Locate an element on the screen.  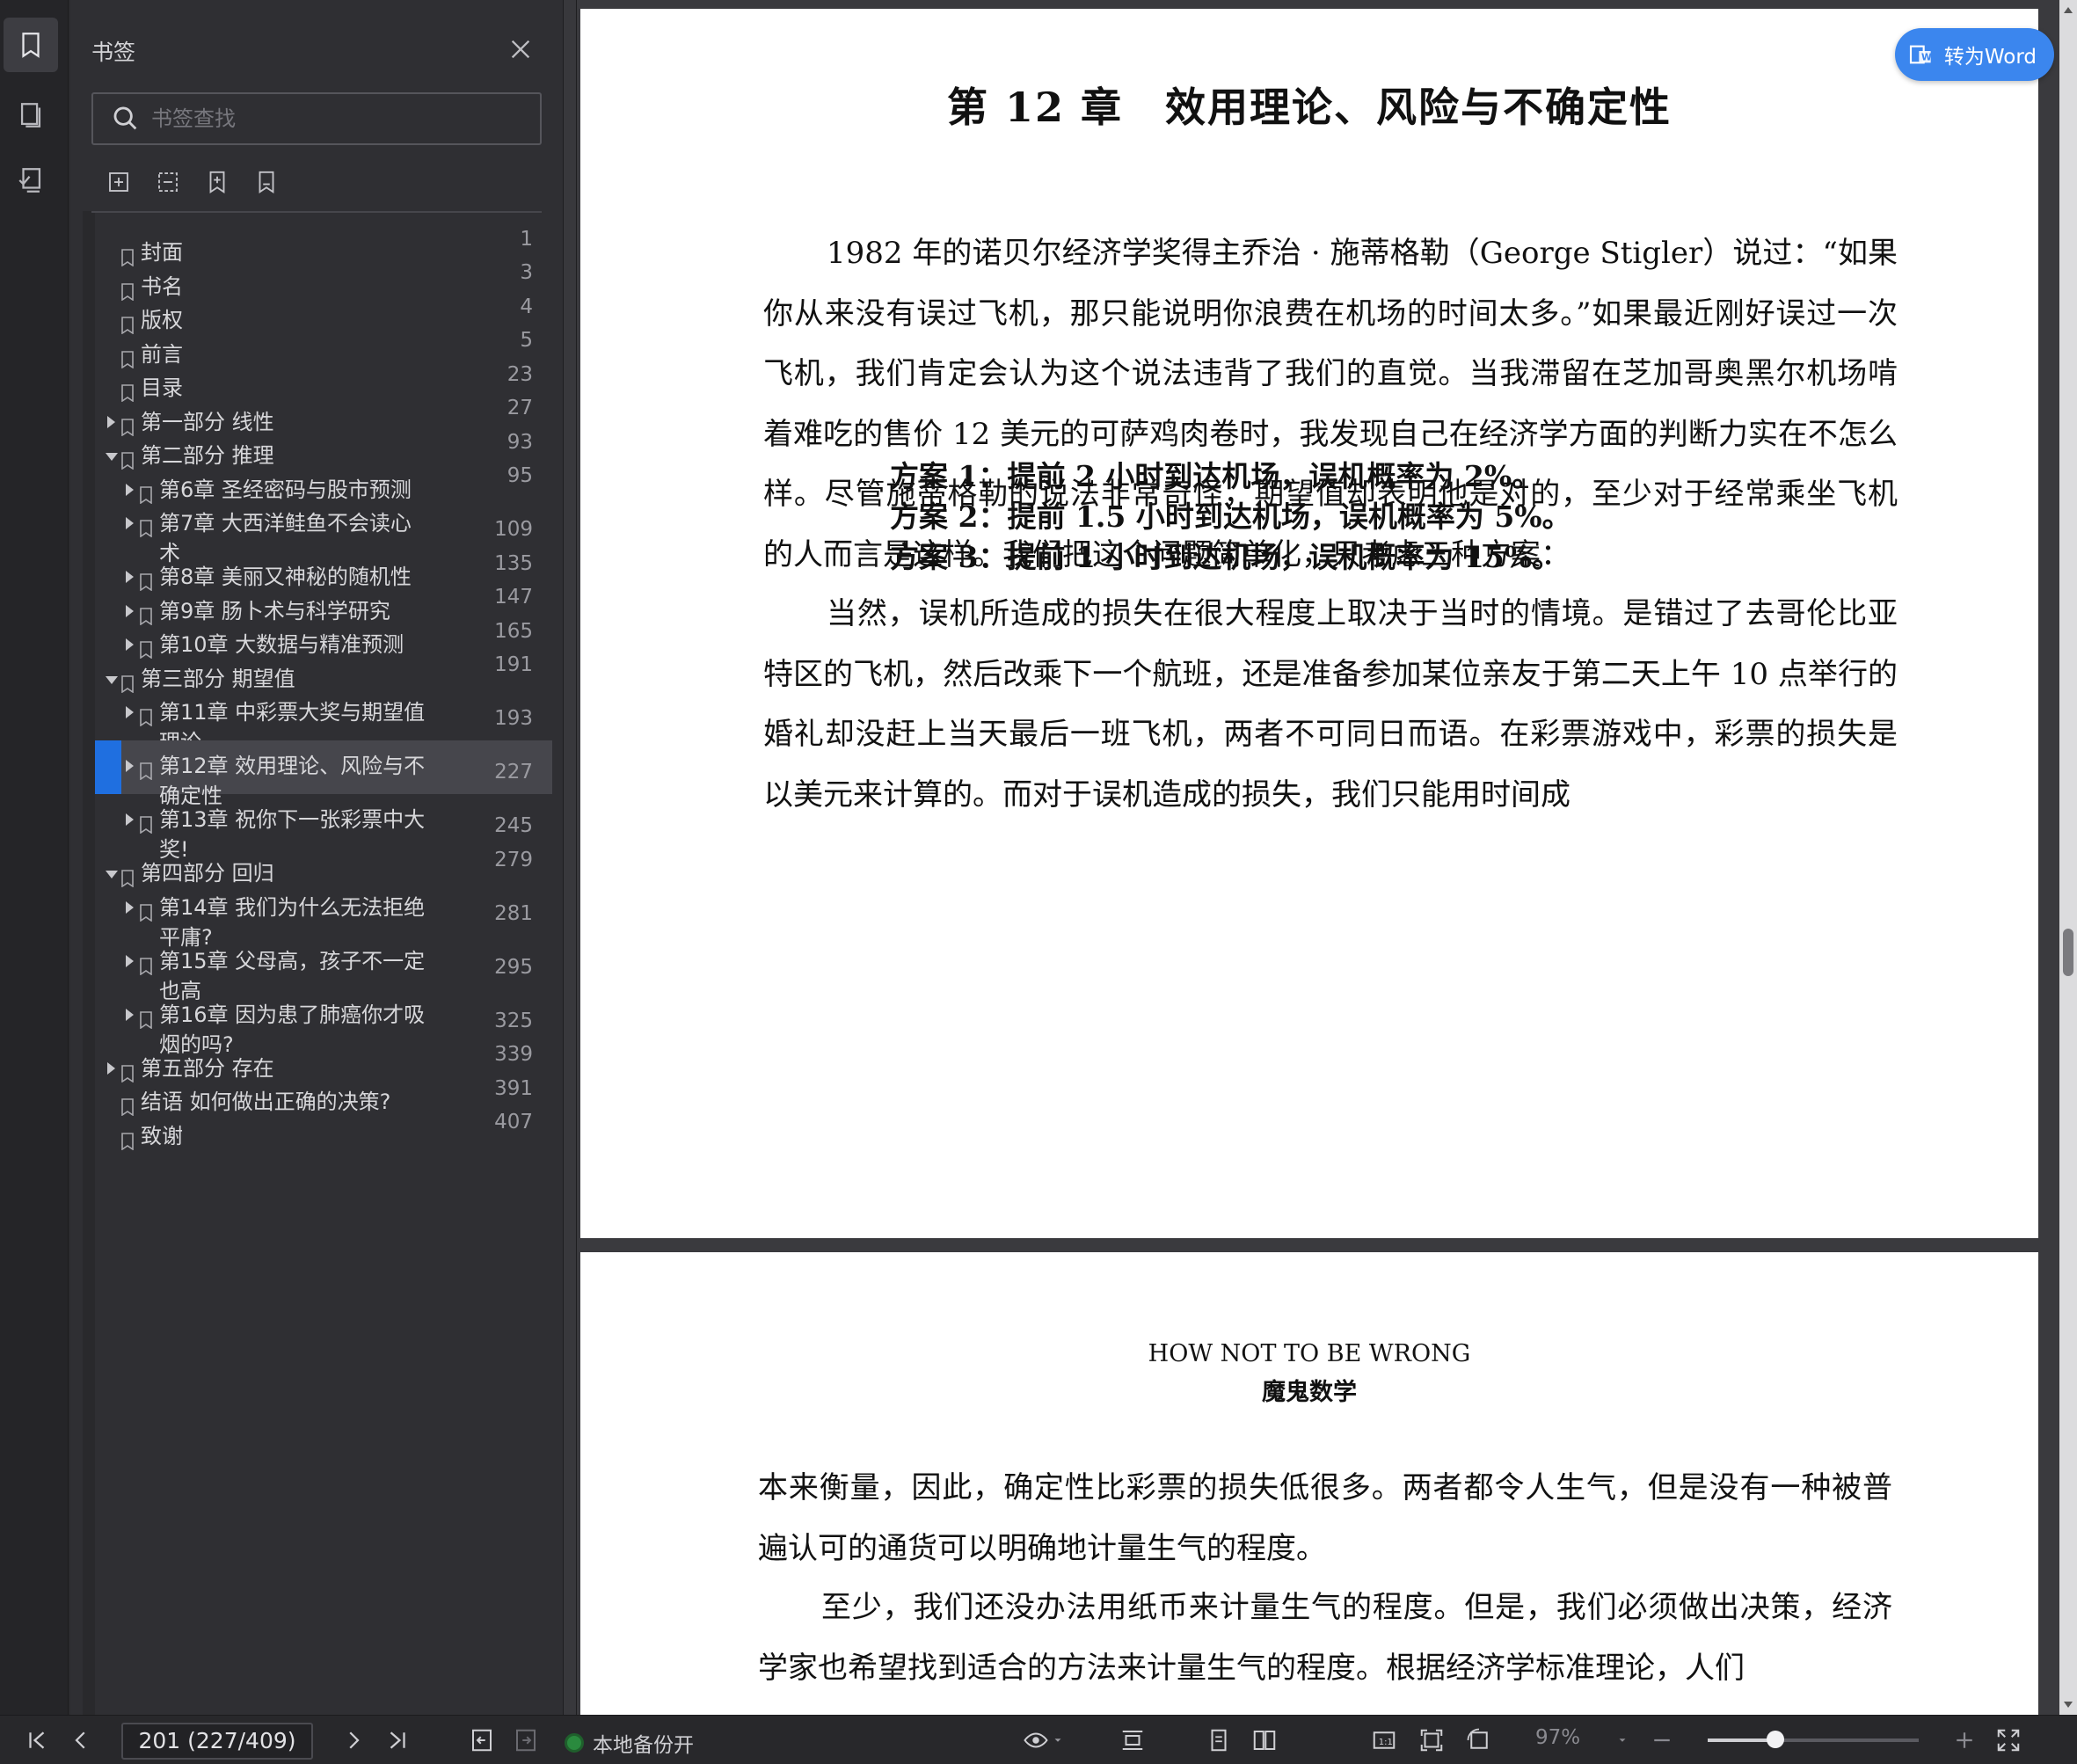
page-number-input: 201 (227/409) is located at coordinates (217, 1741).